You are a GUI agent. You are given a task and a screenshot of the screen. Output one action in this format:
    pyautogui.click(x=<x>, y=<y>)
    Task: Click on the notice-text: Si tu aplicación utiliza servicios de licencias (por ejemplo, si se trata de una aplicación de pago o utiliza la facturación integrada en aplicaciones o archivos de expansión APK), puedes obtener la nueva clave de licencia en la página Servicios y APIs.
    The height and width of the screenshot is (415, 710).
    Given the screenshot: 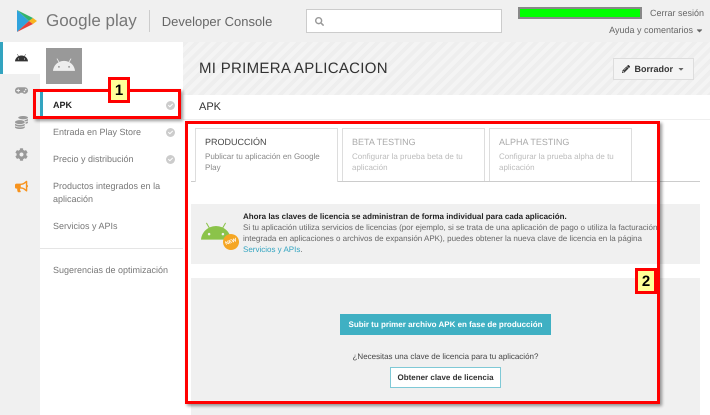 What is the action you would take?
    pyautogui.click(x=450, y=239)
    